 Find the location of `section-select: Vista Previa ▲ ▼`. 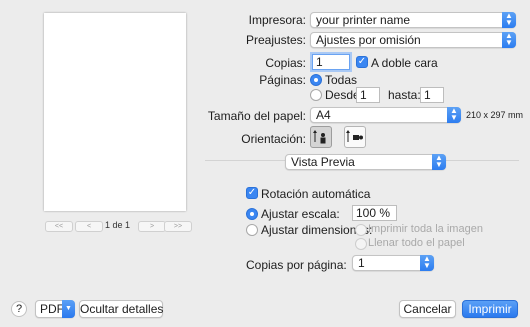

section-select: Vista Previa ▲ ▼ is located at coordinates (365, 162).